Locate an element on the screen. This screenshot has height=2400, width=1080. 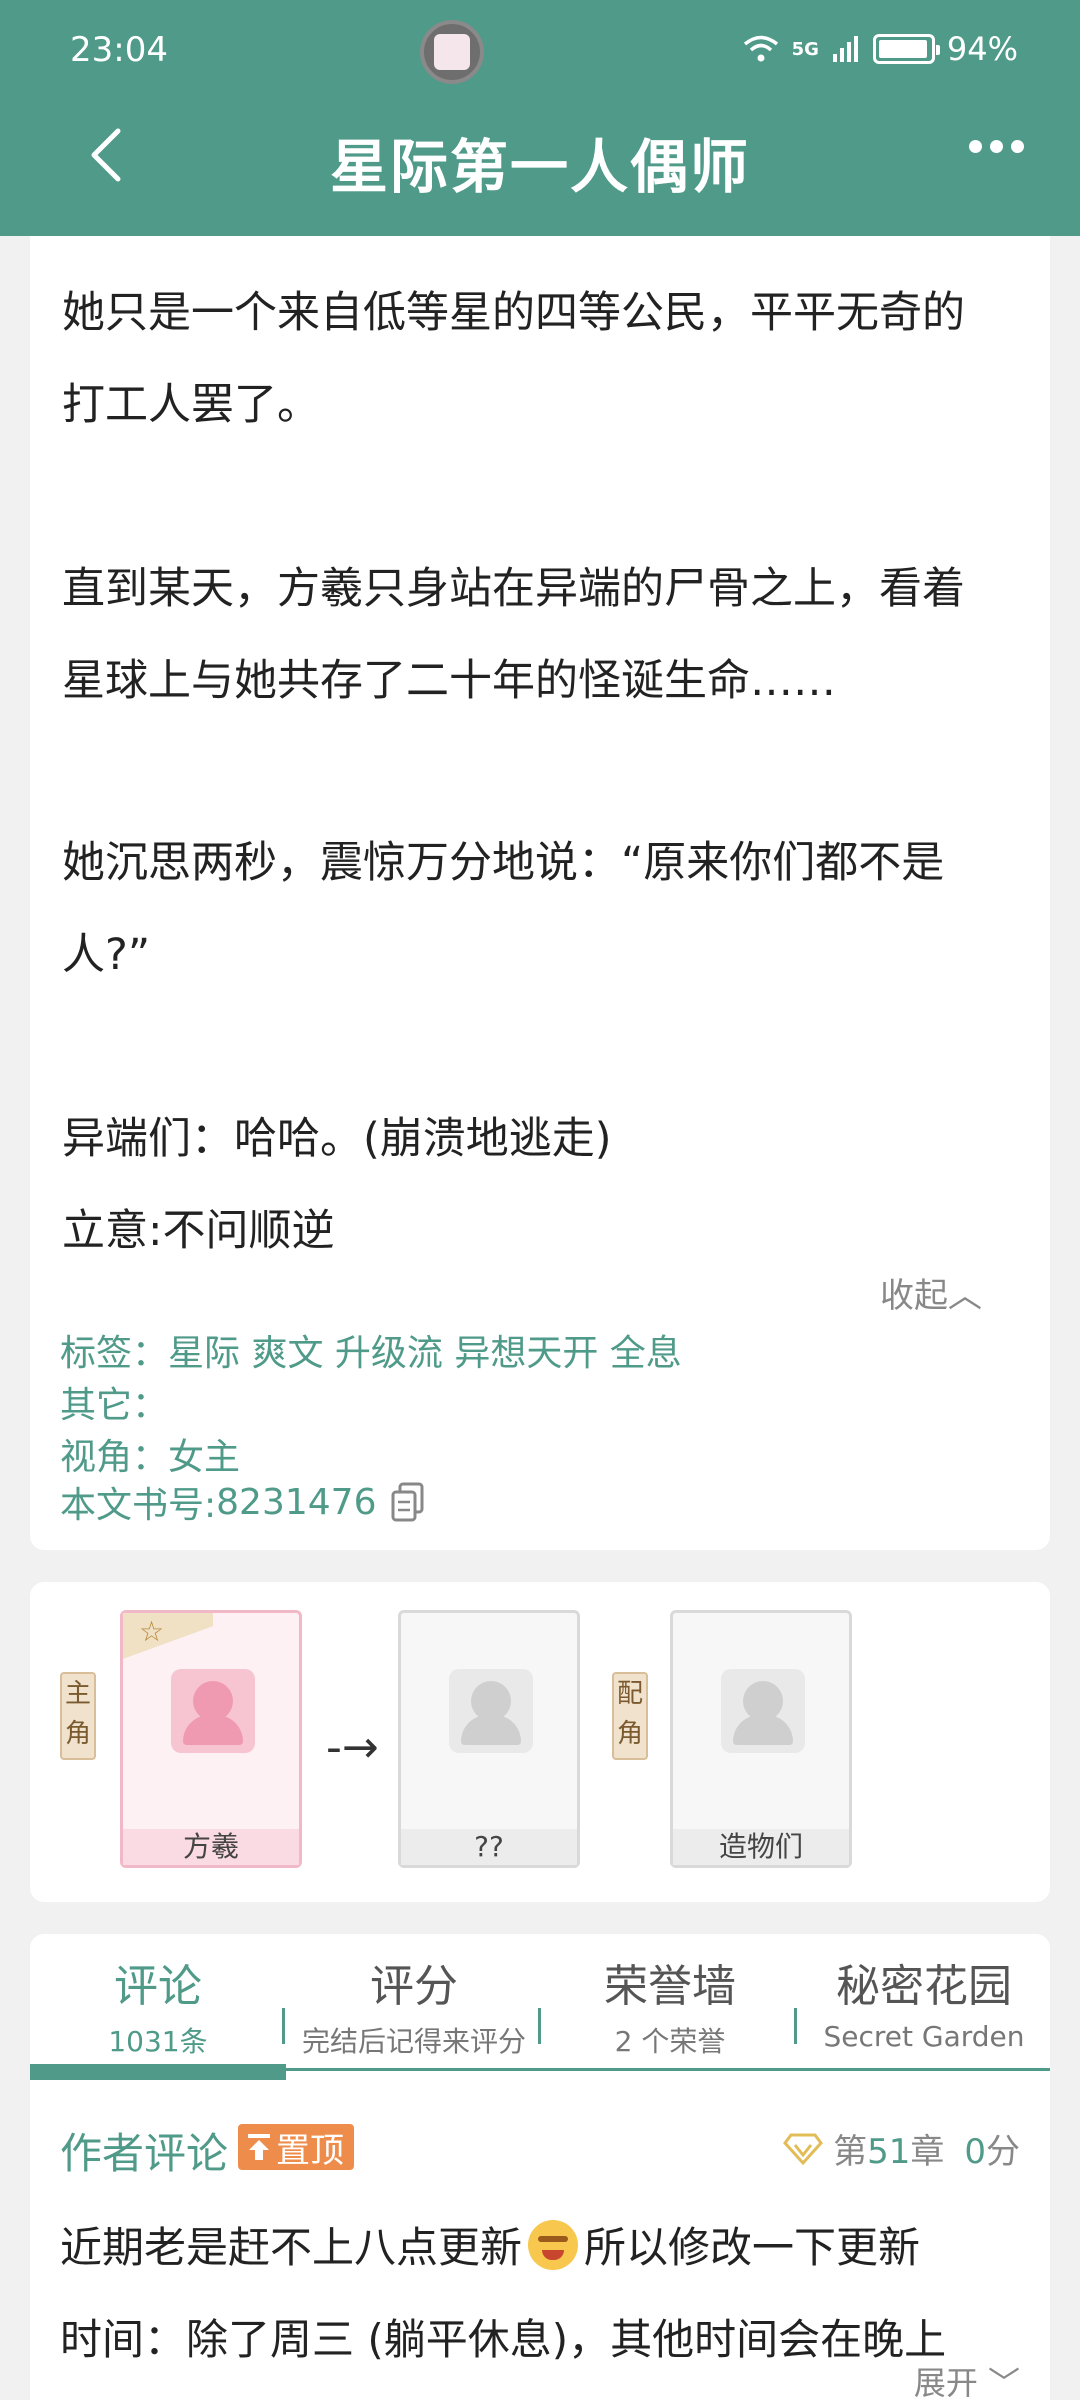
characters-card: 主角 ☆ 方羲 ?? 配角 造物们 is located at coordinates (540, 1742).